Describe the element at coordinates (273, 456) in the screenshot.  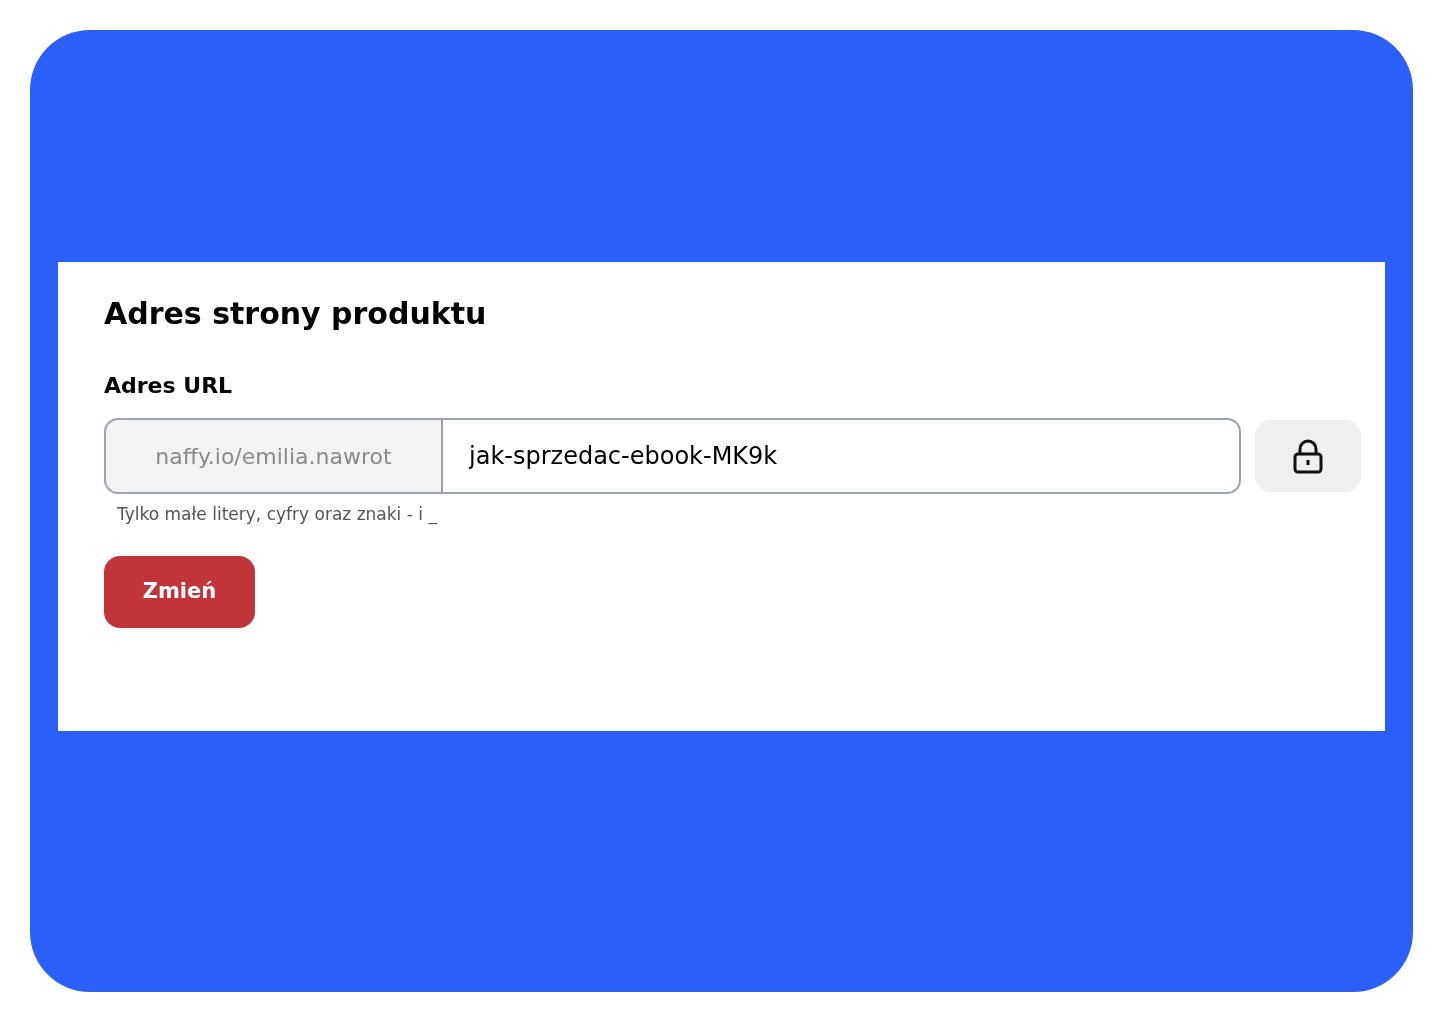
I see `url-prefix: naffy.io/emilia.nawrot` at that location.